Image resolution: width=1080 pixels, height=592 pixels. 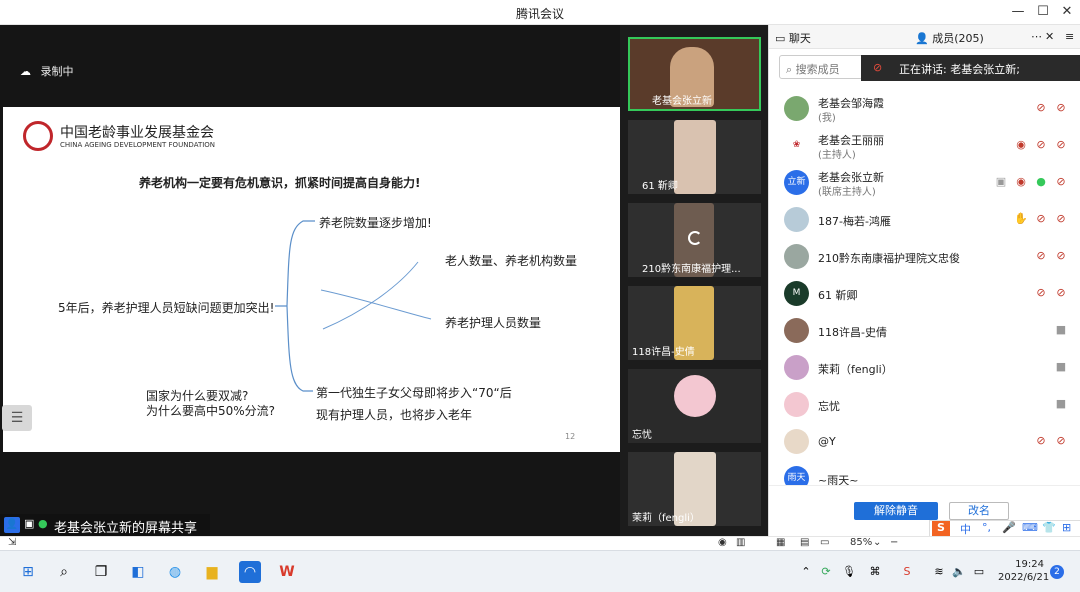 What do you see at coordinates (1069, 36) in the screenshot?
I see `panel-menu-icon: ≡` at bounding box center [1069, 36].